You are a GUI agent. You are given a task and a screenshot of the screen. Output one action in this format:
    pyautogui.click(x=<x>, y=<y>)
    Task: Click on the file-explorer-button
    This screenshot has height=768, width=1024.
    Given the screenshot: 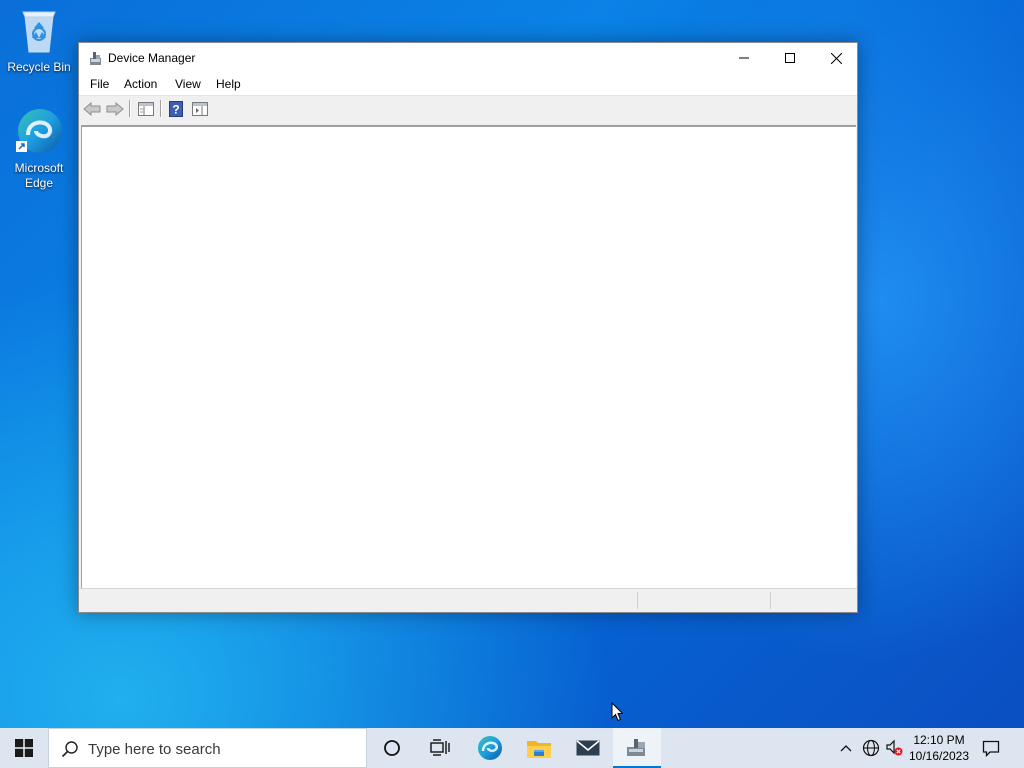 What is the action you would take?
    pyautogui.click(x=539, y=748)
    